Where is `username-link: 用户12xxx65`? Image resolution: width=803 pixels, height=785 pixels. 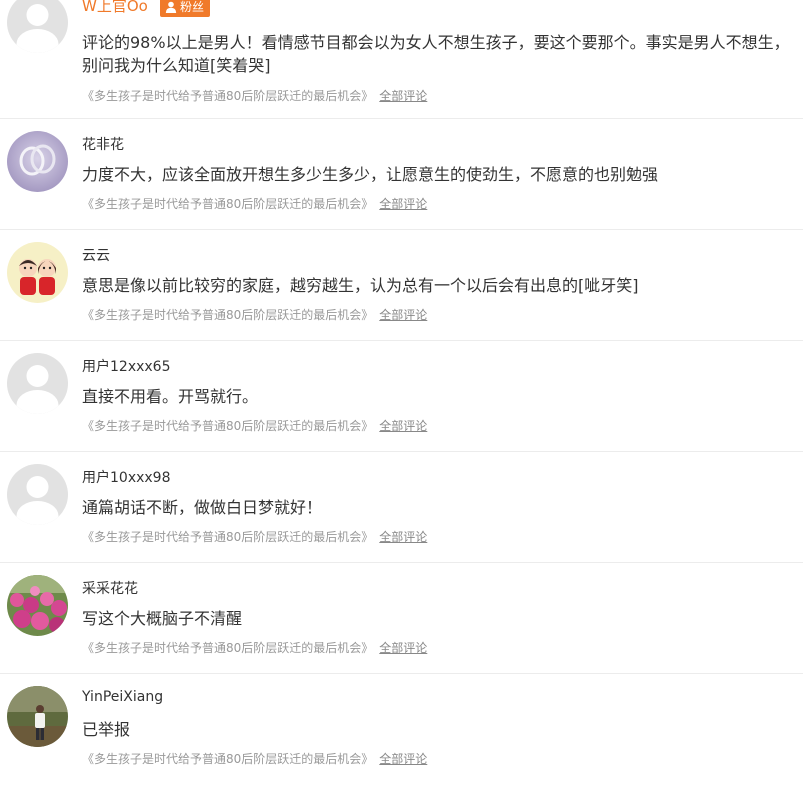
username-link: 用户12xxx65 is located at coordinates (126, 366).